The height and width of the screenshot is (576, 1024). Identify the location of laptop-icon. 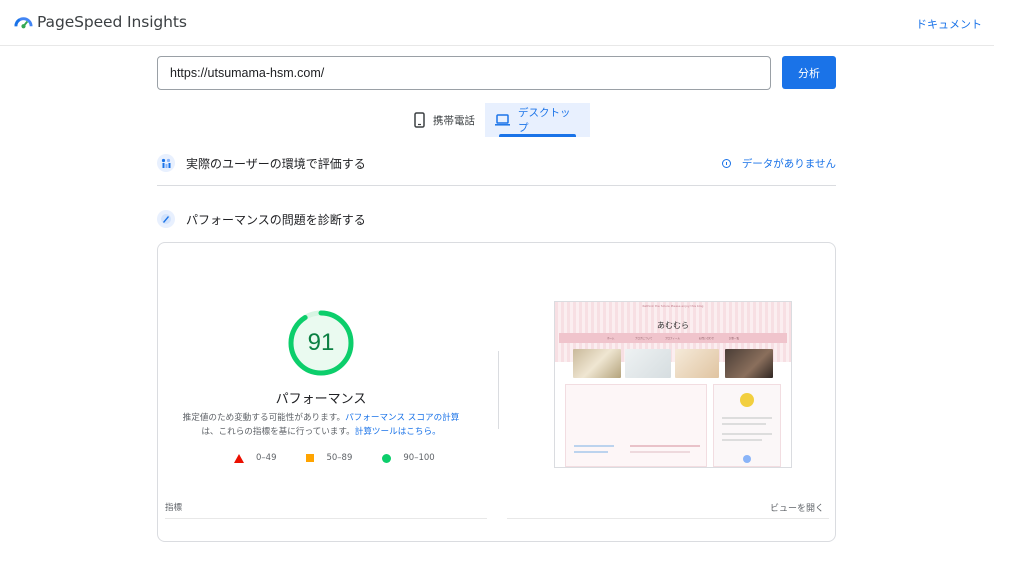
(502, 120).